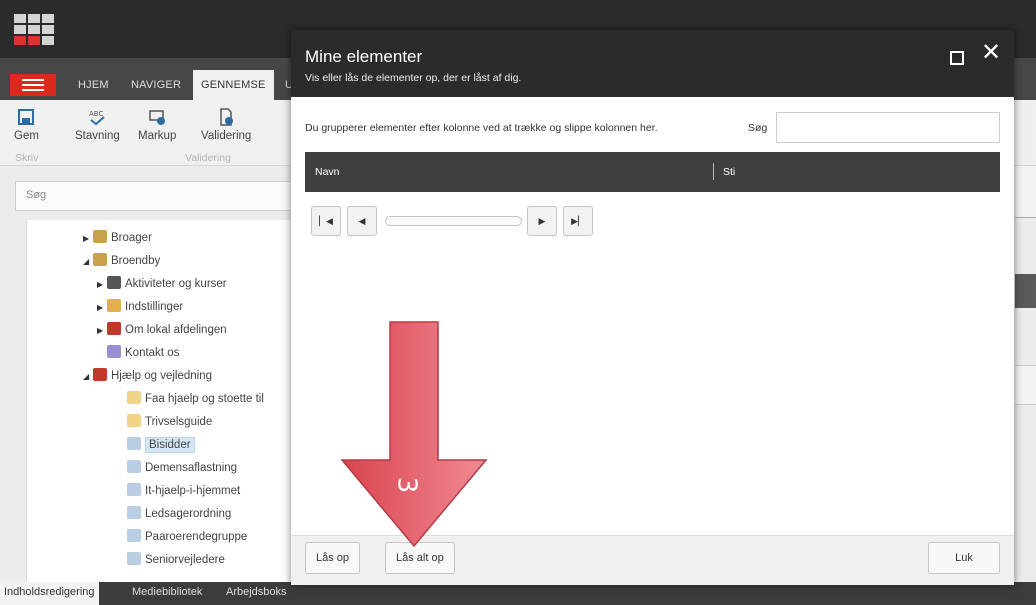  What do you see at coordinates (167, 592) in the screenshot?
I see `tab-media-library: Mediebibliotek` at bounding box center [167, 592].